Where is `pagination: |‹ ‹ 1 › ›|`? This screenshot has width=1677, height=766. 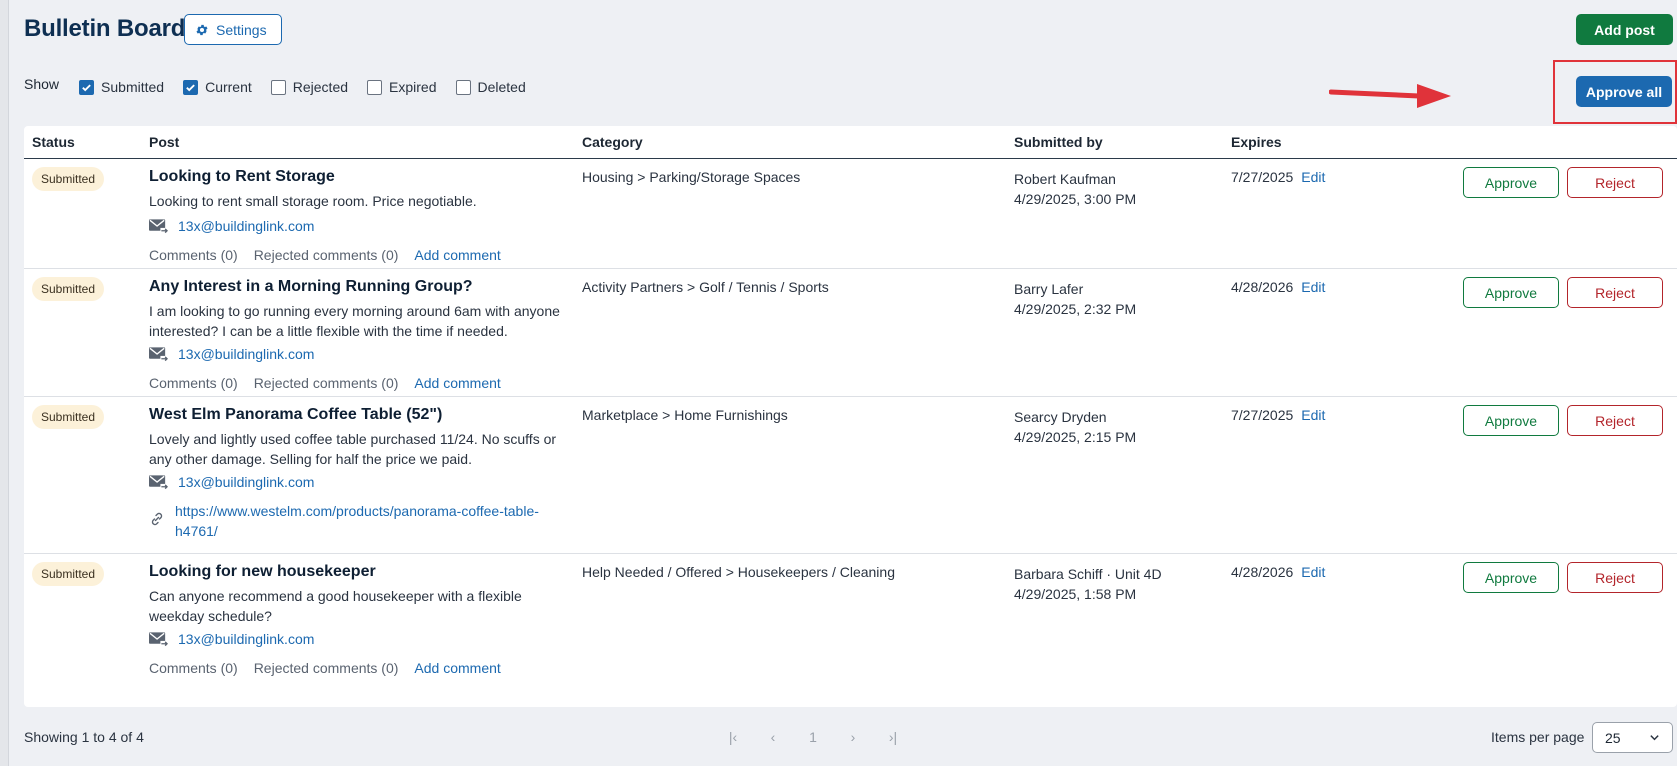
pagination: |‹ ‹ 1 › ›| is located at coordinates (813, 737).